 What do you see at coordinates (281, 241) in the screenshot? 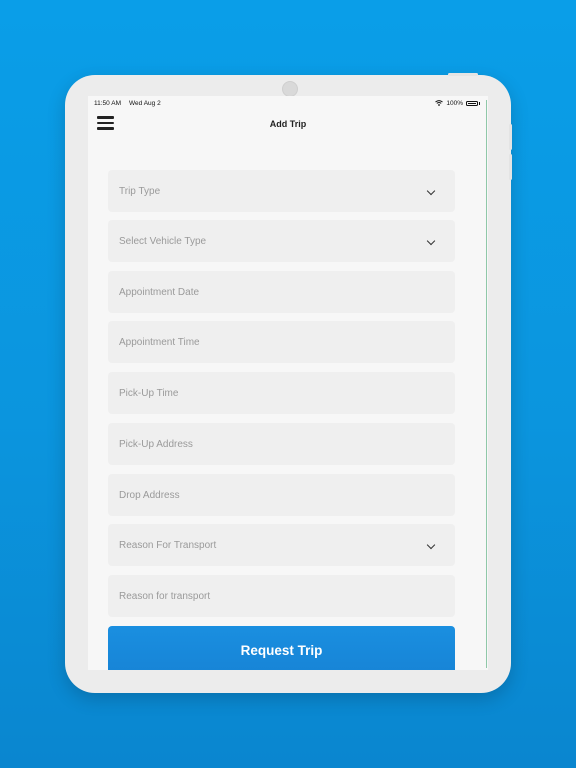
I see `vehicle-type-select: Select Vehicle Type` at bounding box center [281, 241].